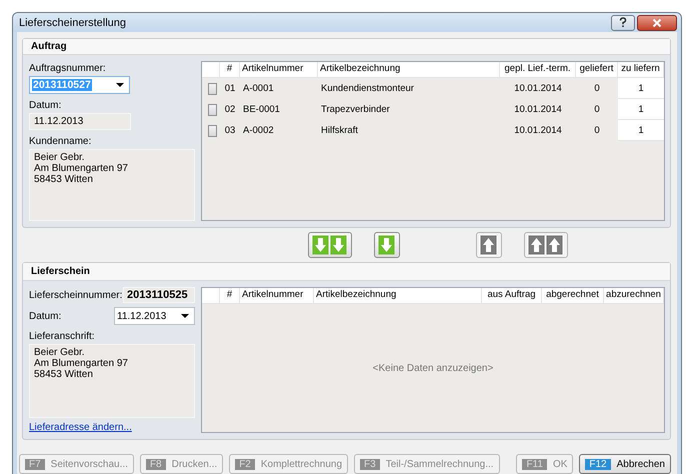  Describe the element at coordinates (433, 368) in the screenshot. I see `empty-message: <Keine Daten anzuzeigen>` at that location.